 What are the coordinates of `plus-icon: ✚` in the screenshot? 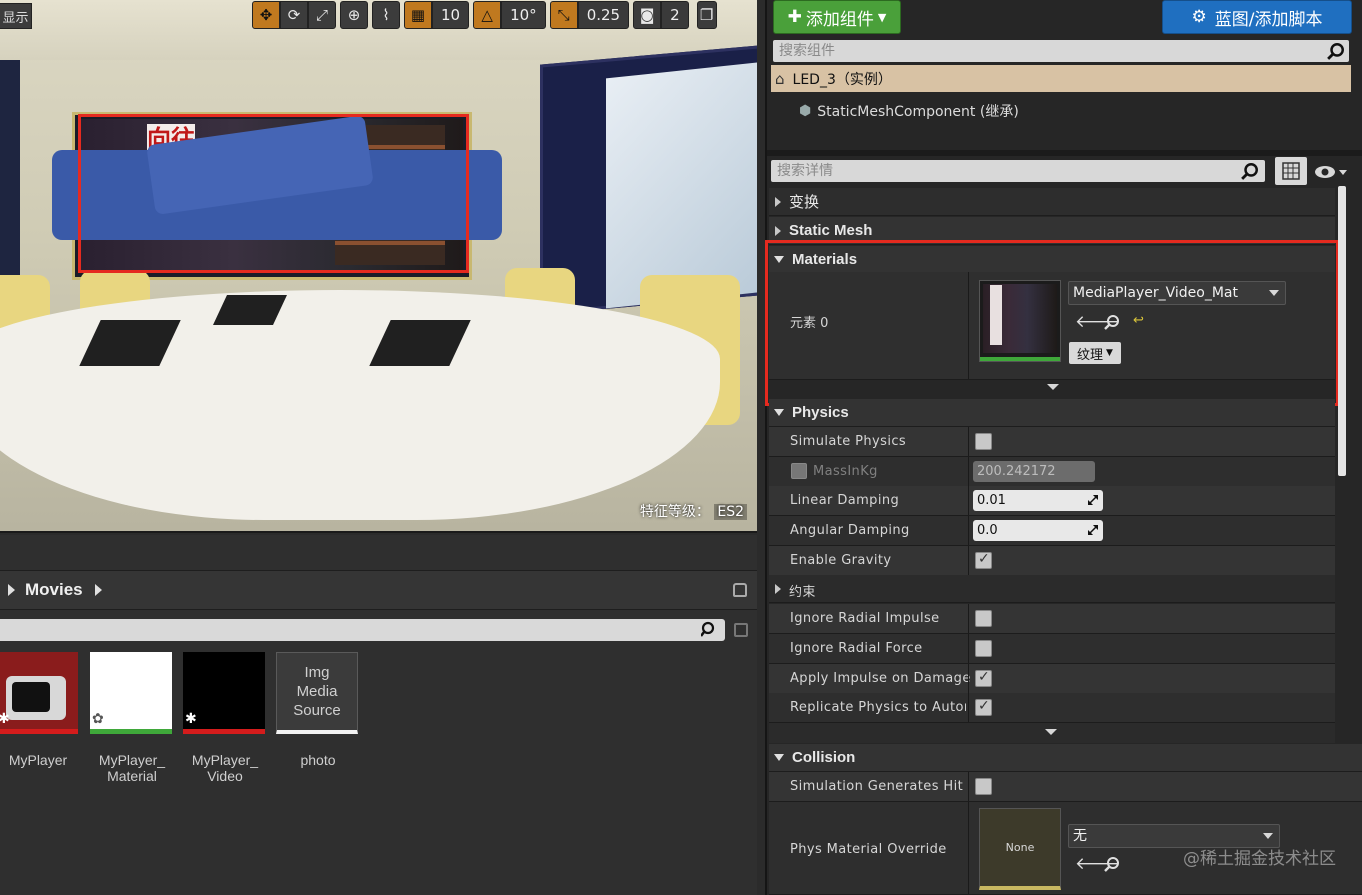 It's located at (794, 17).